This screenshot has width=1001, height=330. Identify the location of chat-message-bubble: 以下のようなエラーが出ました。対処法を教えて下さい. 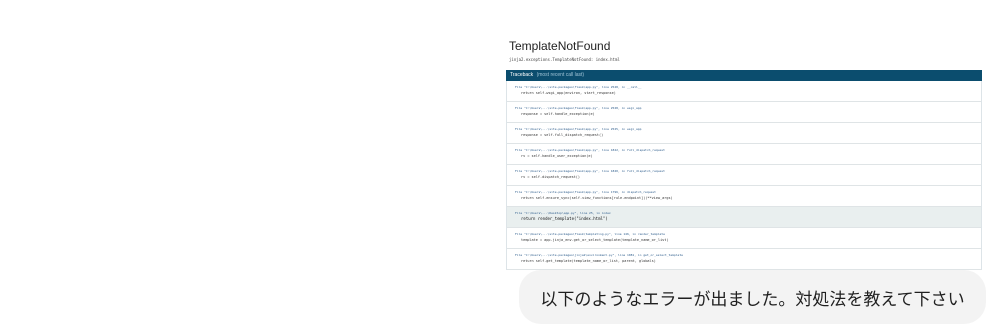
(752, 297).